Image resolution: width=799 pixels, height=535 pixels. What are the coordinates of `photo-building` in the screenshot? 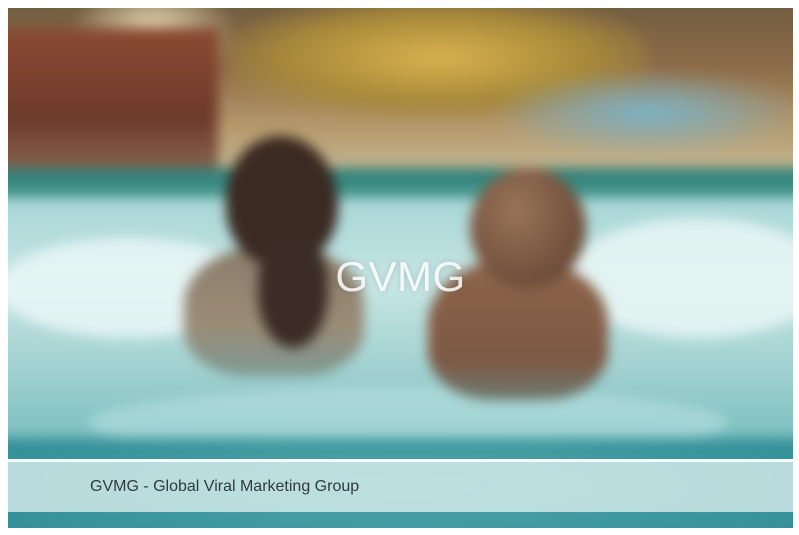 It's located at (113, 103).